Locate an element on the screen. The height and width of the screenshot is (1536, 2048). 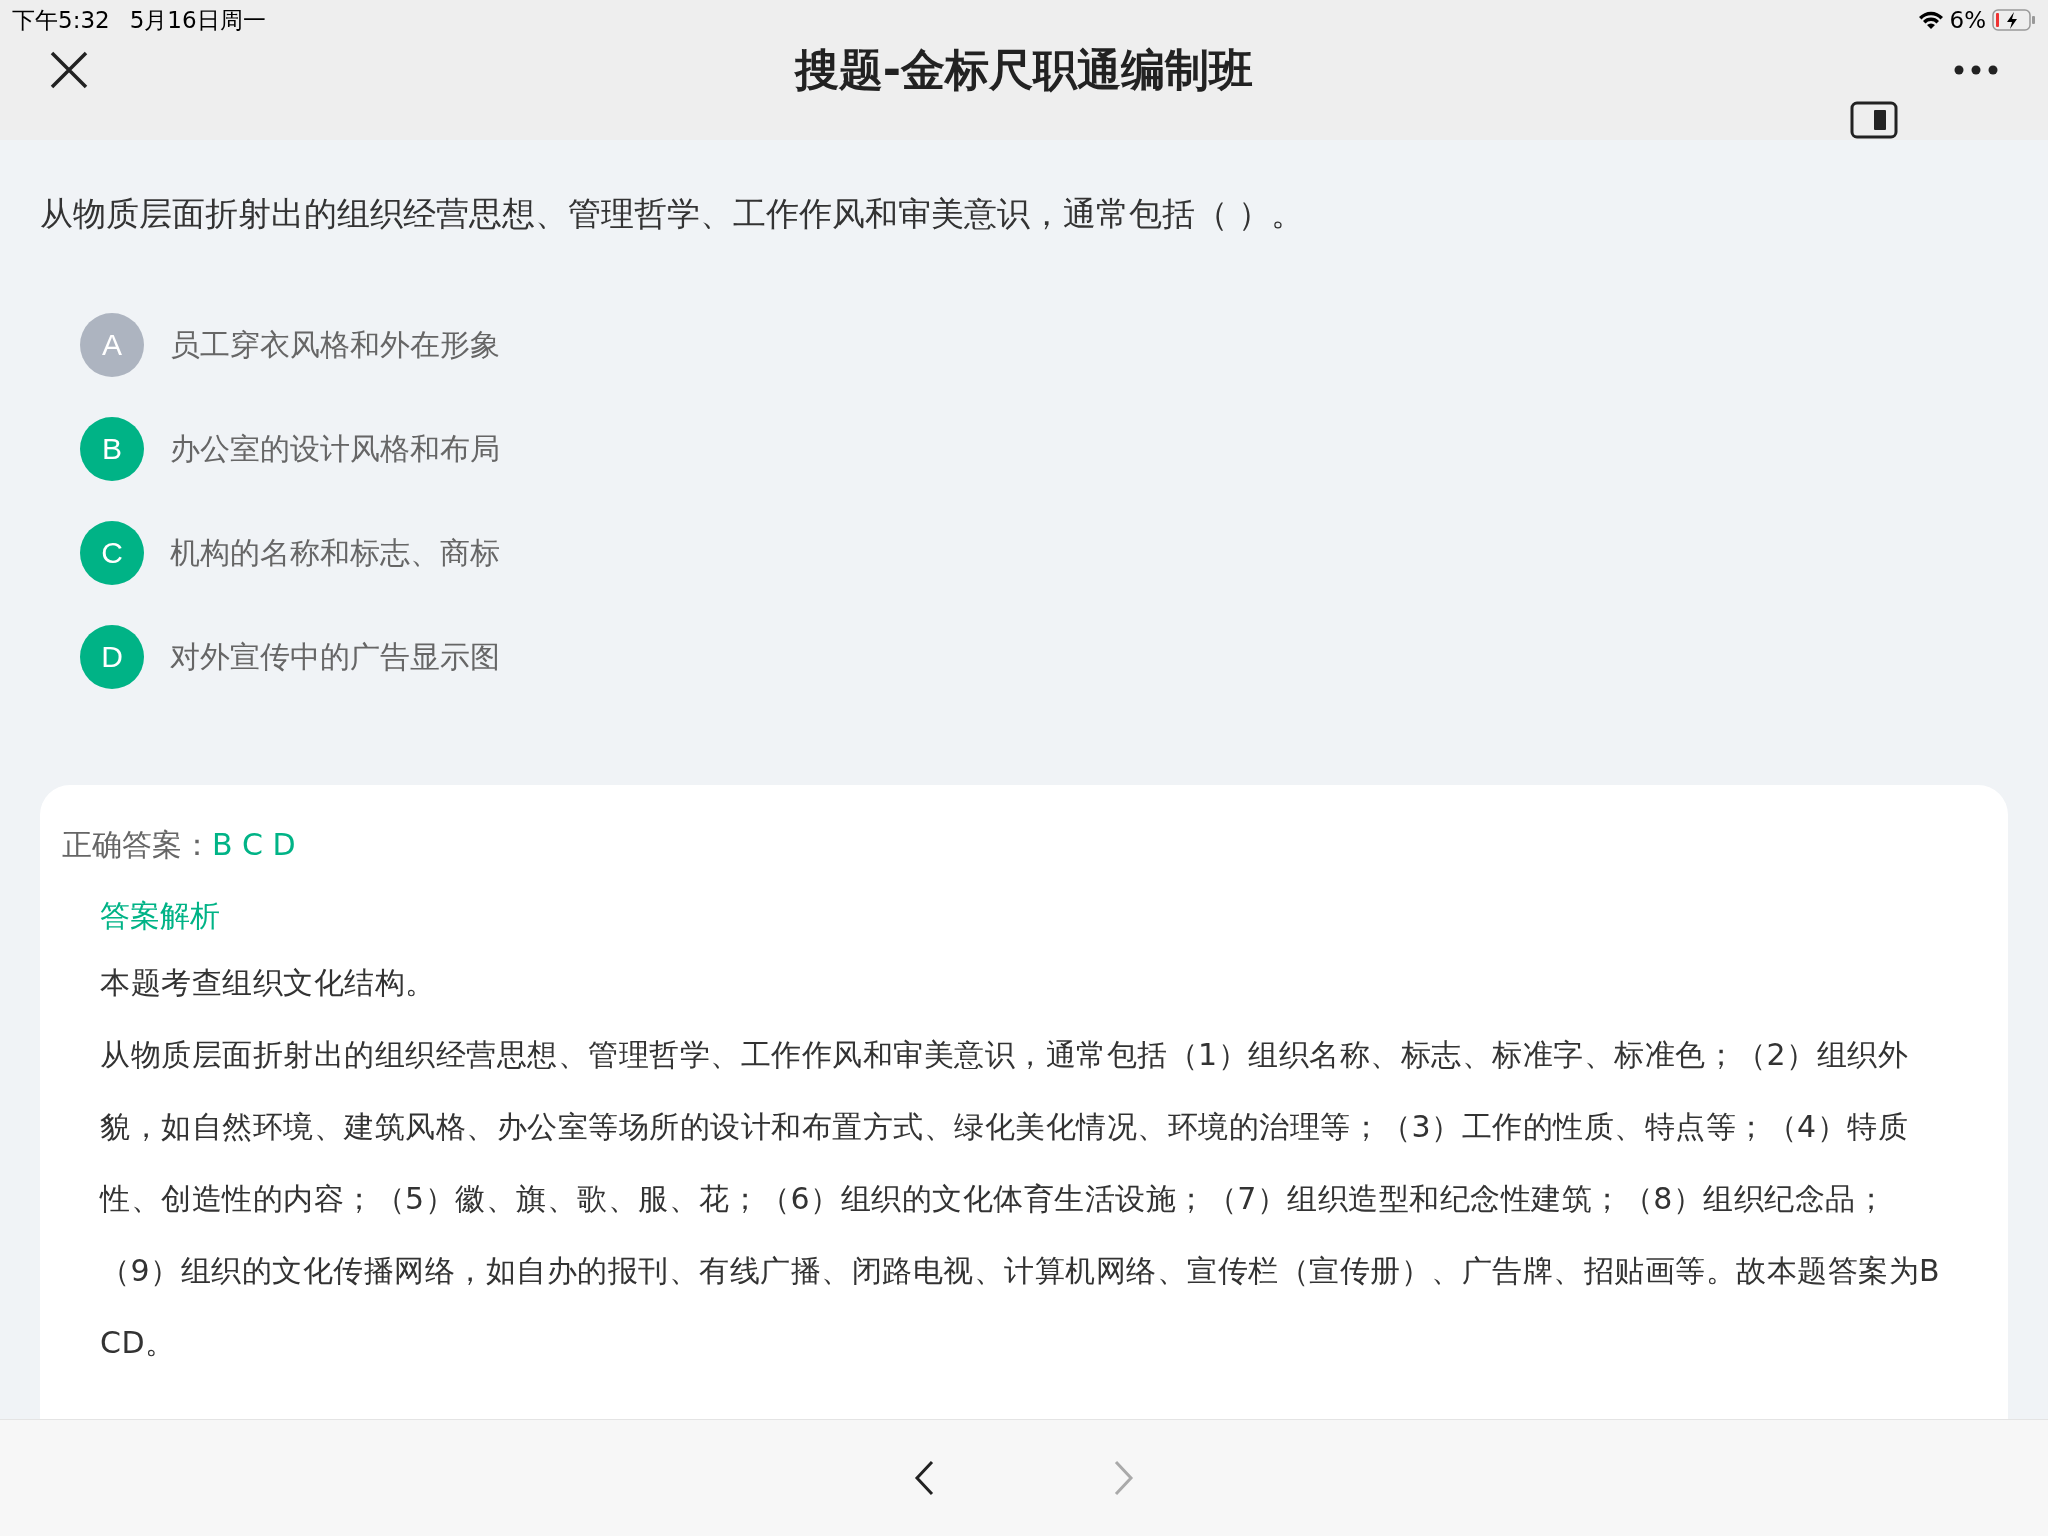
option-text: 员工穿衣风格和外在形象 is located at coordinates (335, 345).